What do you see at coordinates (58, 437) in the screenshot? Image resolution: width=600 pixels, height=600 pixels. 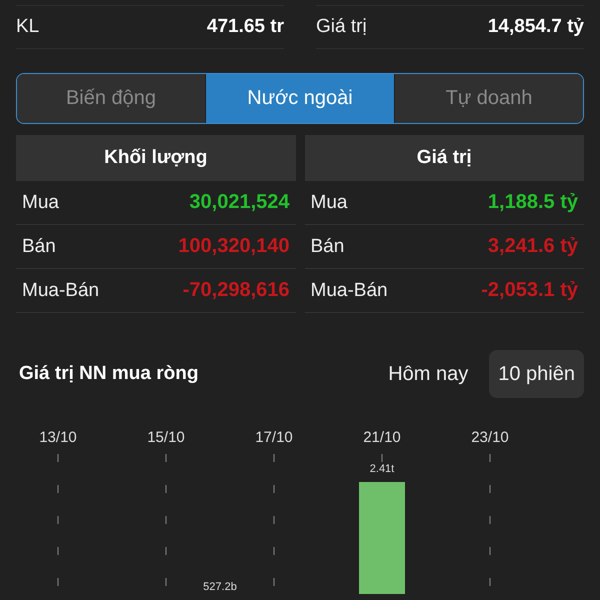 I see `date-label: 13/10` at bounding box center [58, 437].